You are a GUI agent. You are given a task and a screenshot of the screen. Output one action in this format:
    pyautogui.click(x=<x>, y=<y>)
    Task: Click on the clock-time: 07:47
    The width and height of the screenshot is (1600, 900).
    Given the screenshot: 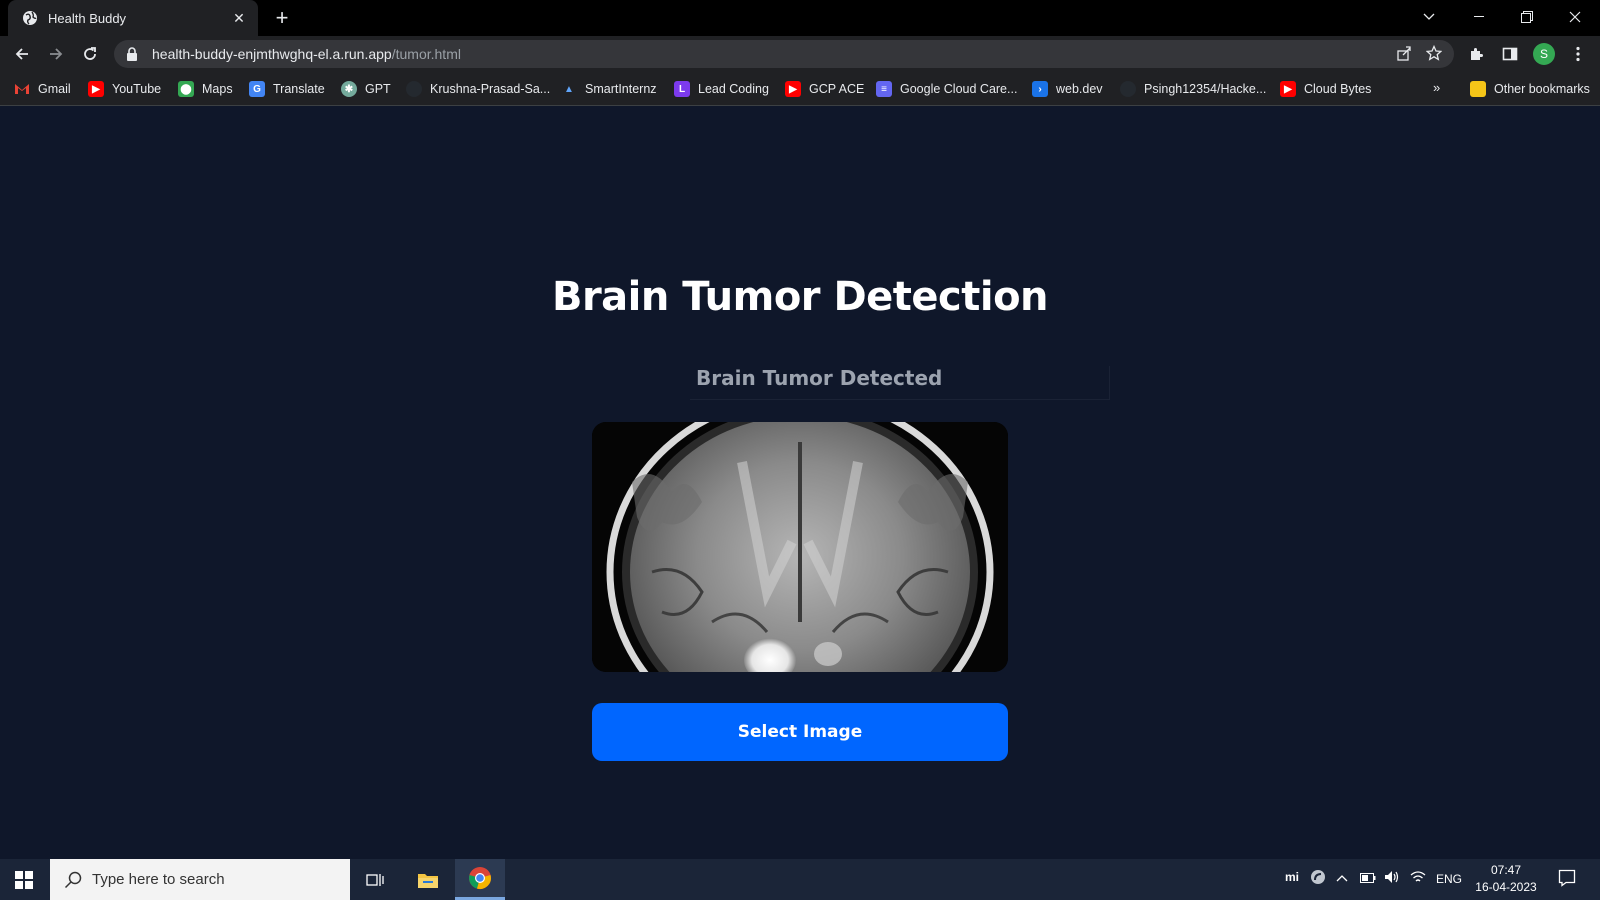 What is the action you would take?
    pyautogui.click(x=1506, y=870)
    